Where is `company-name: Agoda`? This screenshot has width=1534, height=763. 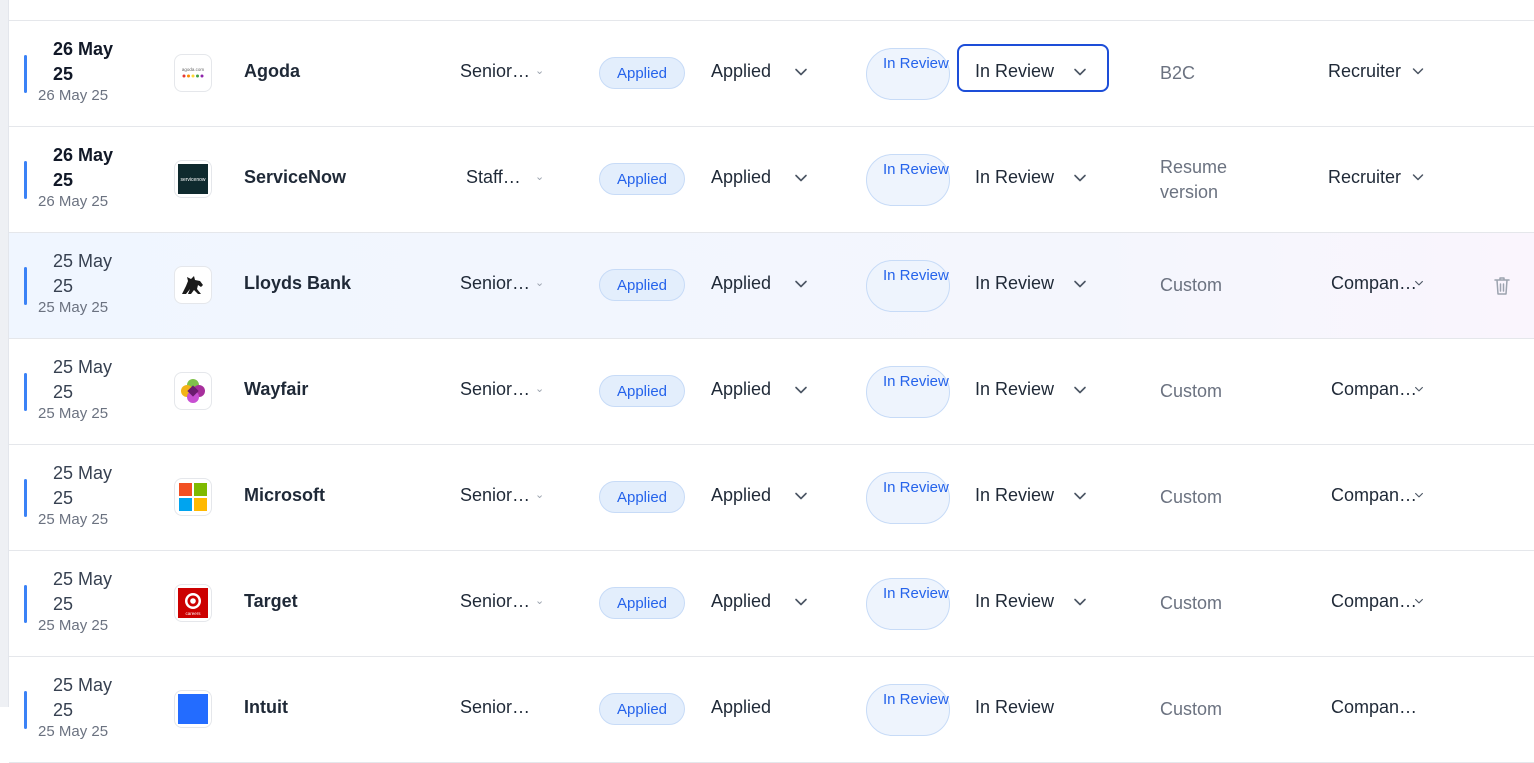
company-name: Agoda is located at coordinates (272, 71).